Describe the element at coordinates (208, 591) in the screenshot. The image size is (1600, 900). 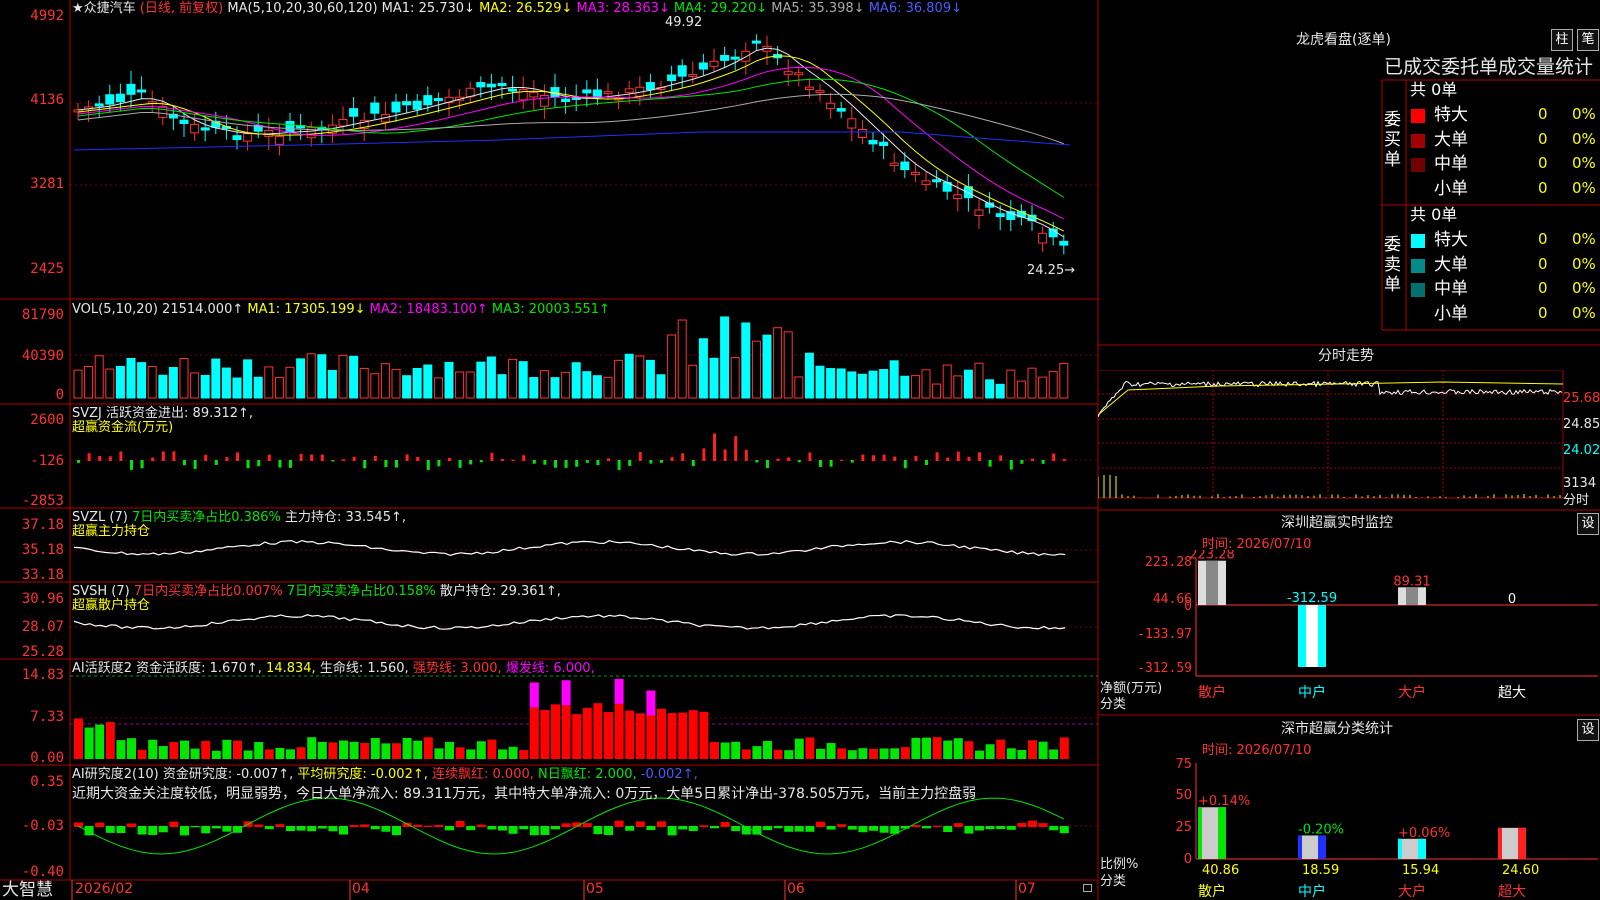
I see `svsh-text1: 7日内买卖净占比0.007%` at that location.